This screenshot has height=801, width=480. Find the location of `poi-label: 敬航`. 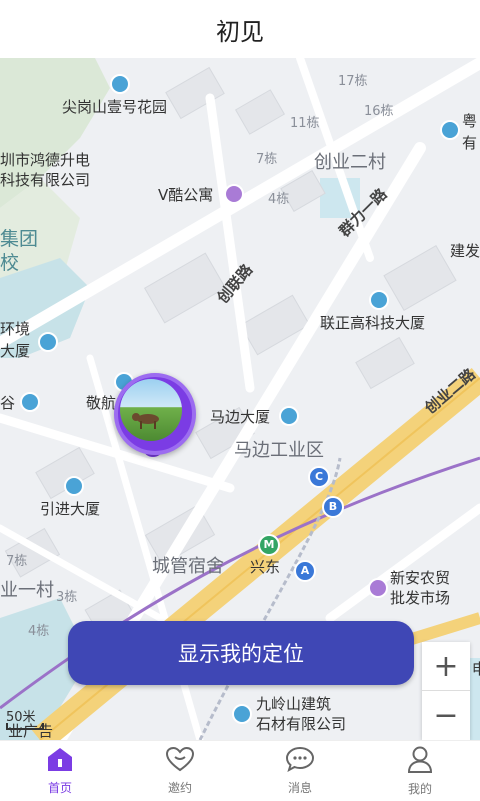

poi-label: 敬航 is located at coordinates (101, 402).